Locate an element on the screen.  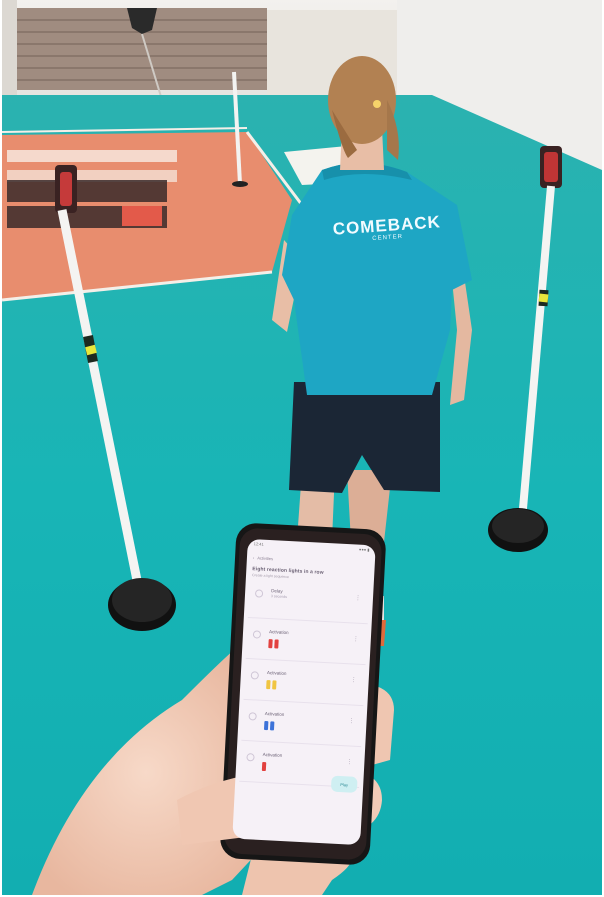
back-icon: ‹ is located at coordinates (254, 557).